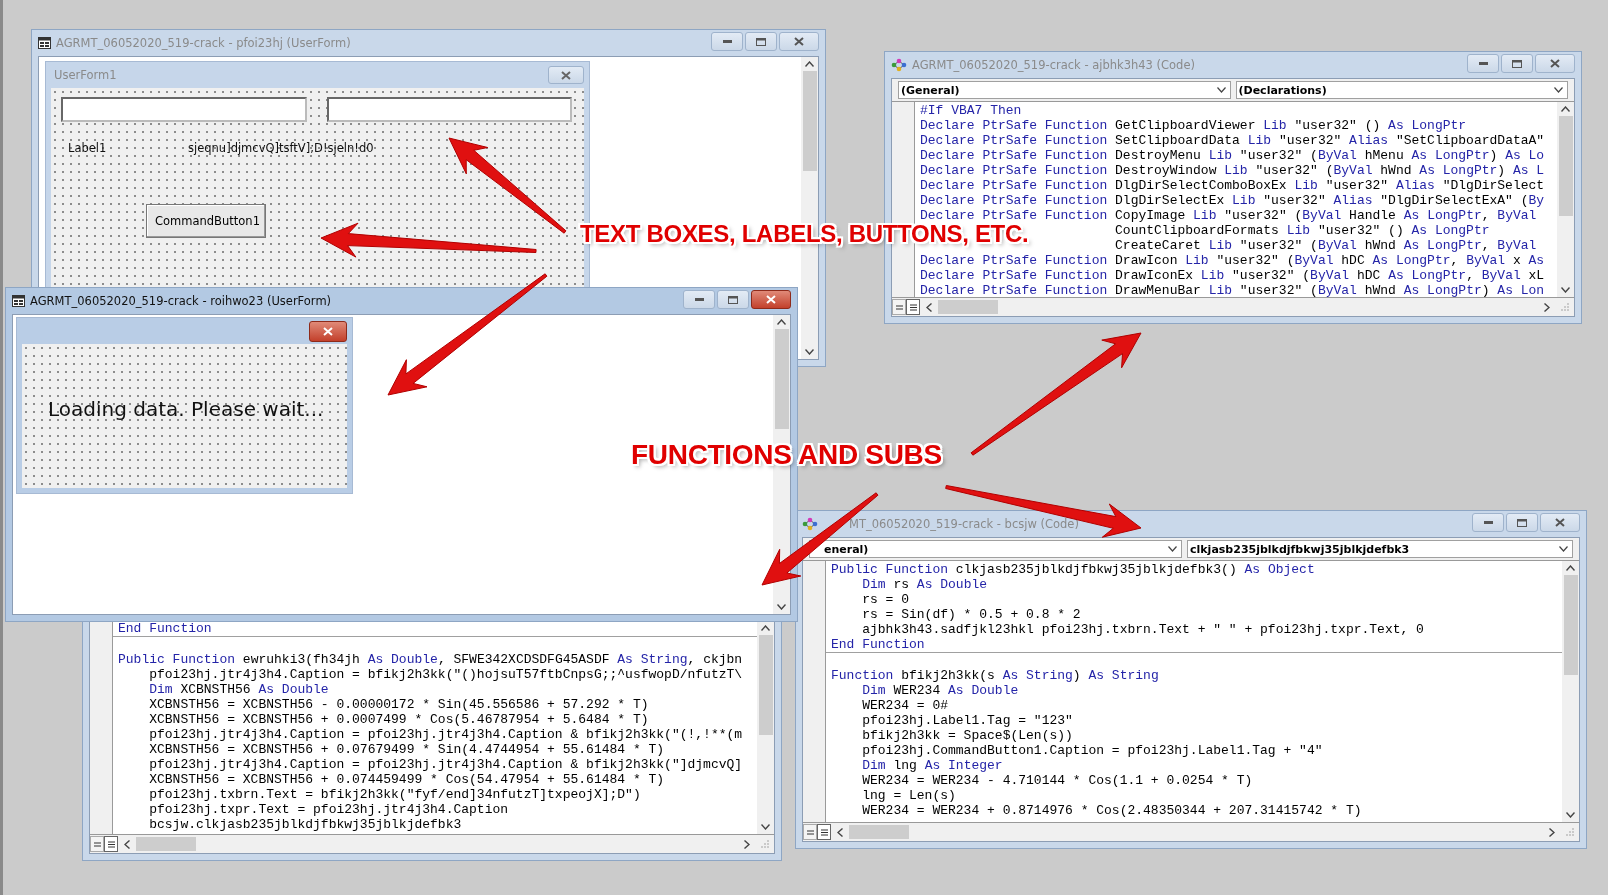  I want to click on code-line: #If VBA7 Then, so click(971, 110).